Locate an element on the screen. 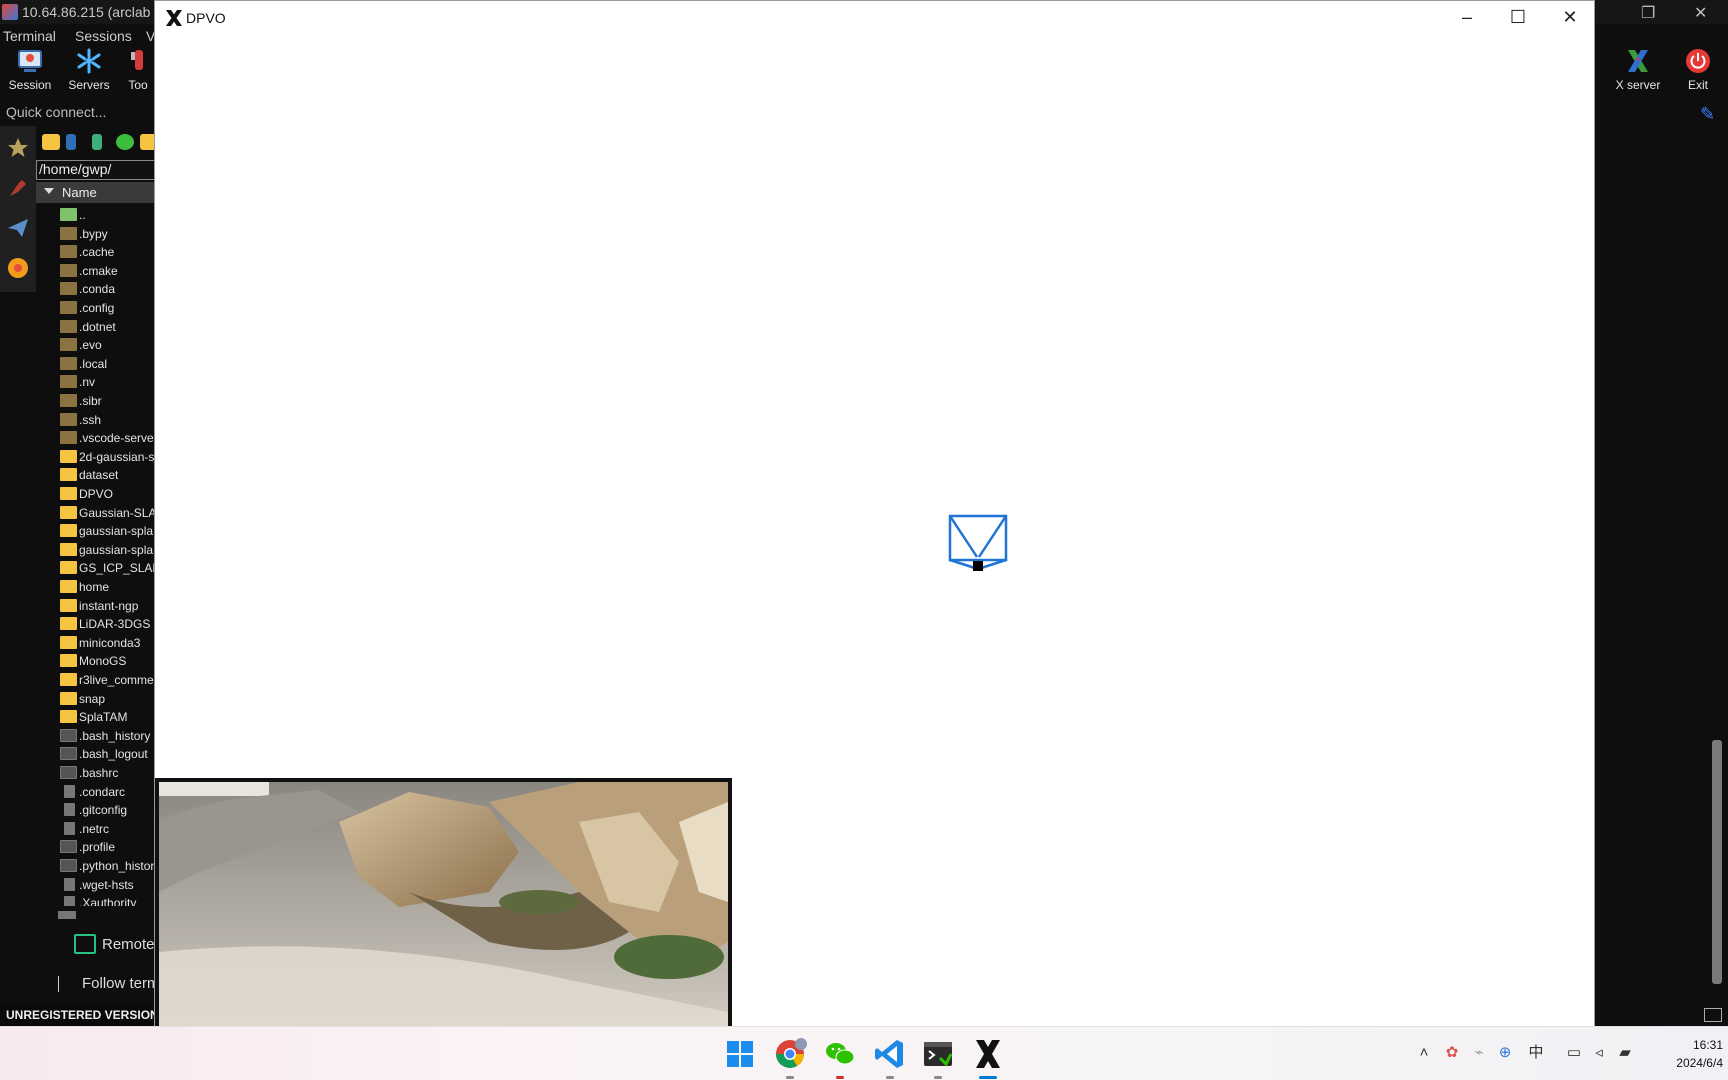 The image size is (1728, 1080). close-window-icon: ✕ is located at coordinates (1570, 17).